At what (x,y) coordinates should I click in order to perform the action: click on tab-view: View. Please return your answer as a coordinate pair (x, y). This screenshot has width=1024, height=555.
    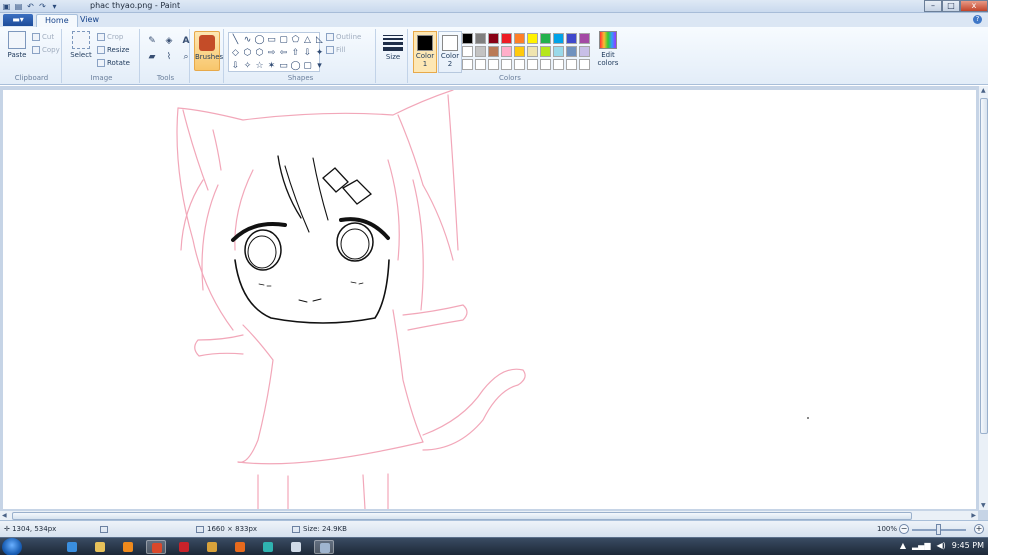
    Looking at the image, I should click on (89, 20).